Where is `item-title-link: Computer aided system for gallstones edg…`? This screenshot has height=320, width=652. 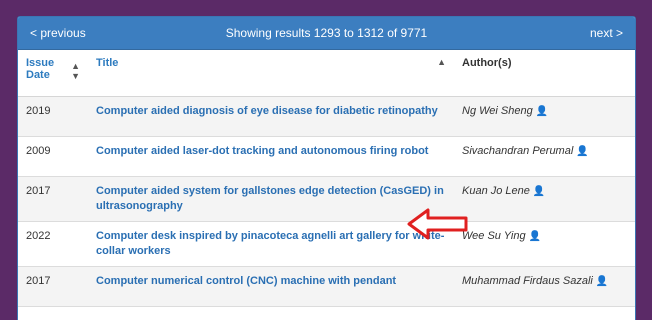 item-title-link: Computer aided system for gallstones edg… is located at coordinates (270, 198).